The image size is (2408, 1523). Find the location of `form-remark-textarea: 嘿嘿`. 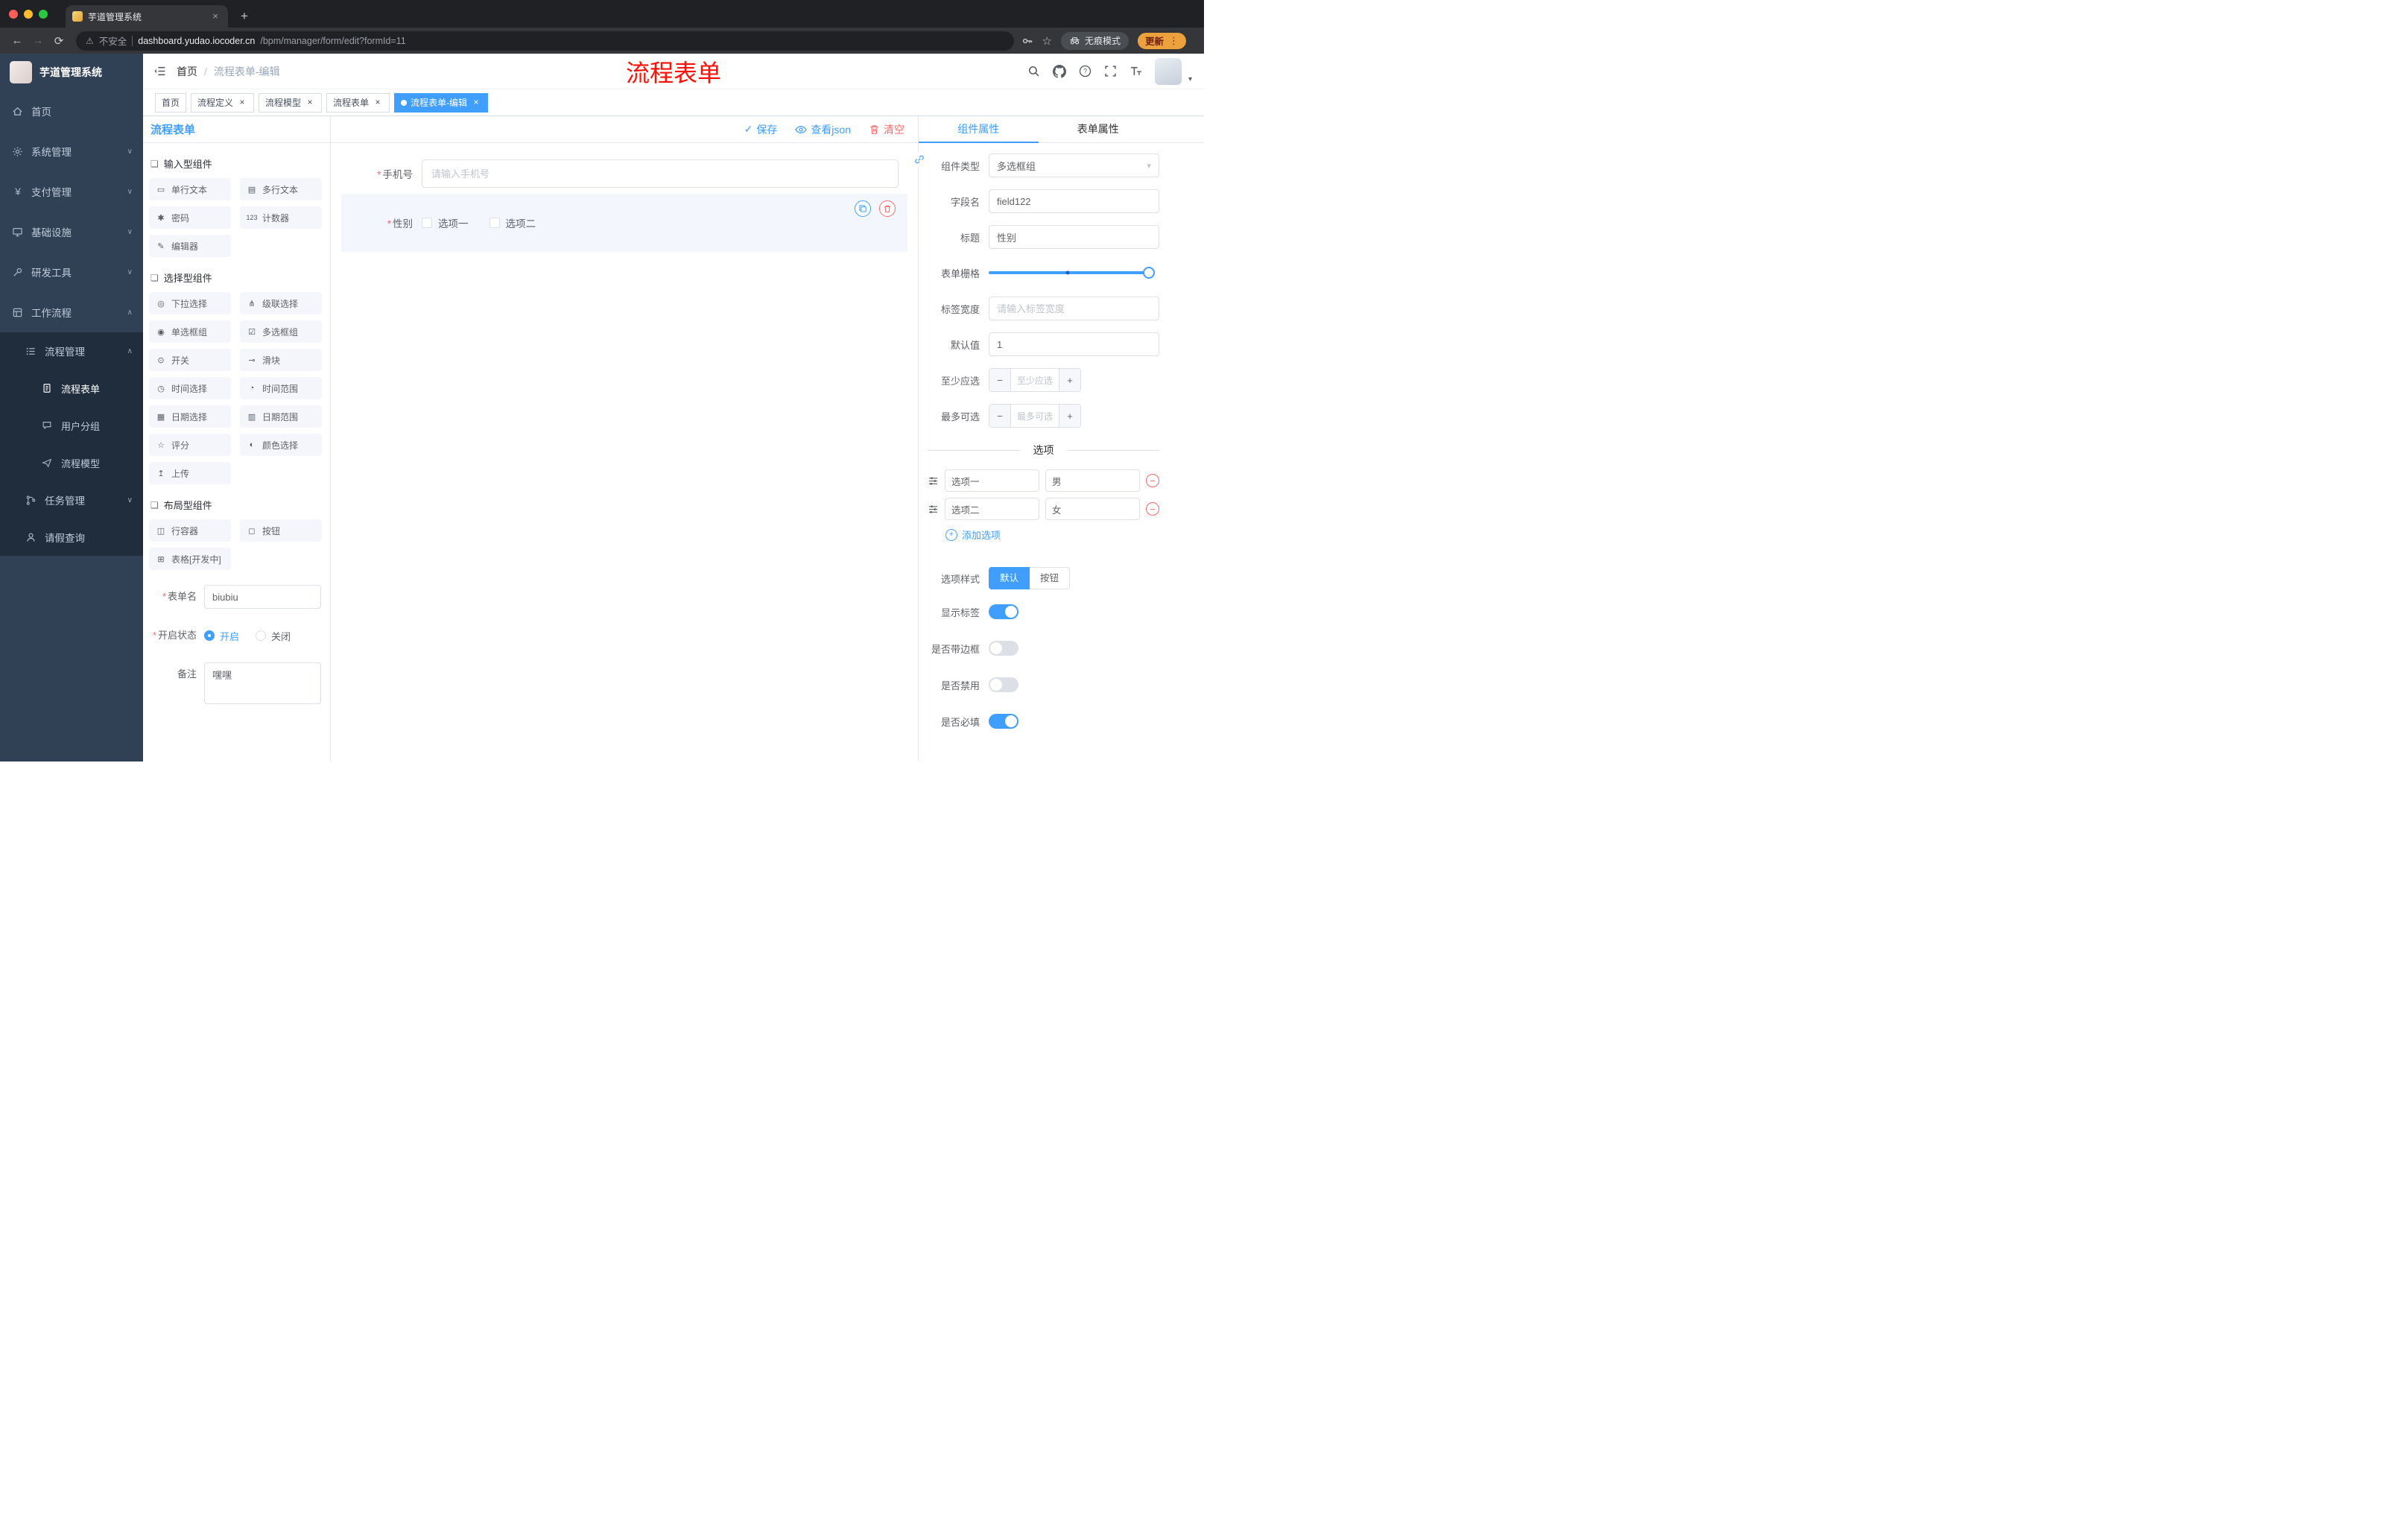

form-remark-textarea: 嘿嘿 is located at coordinates (262, 683).